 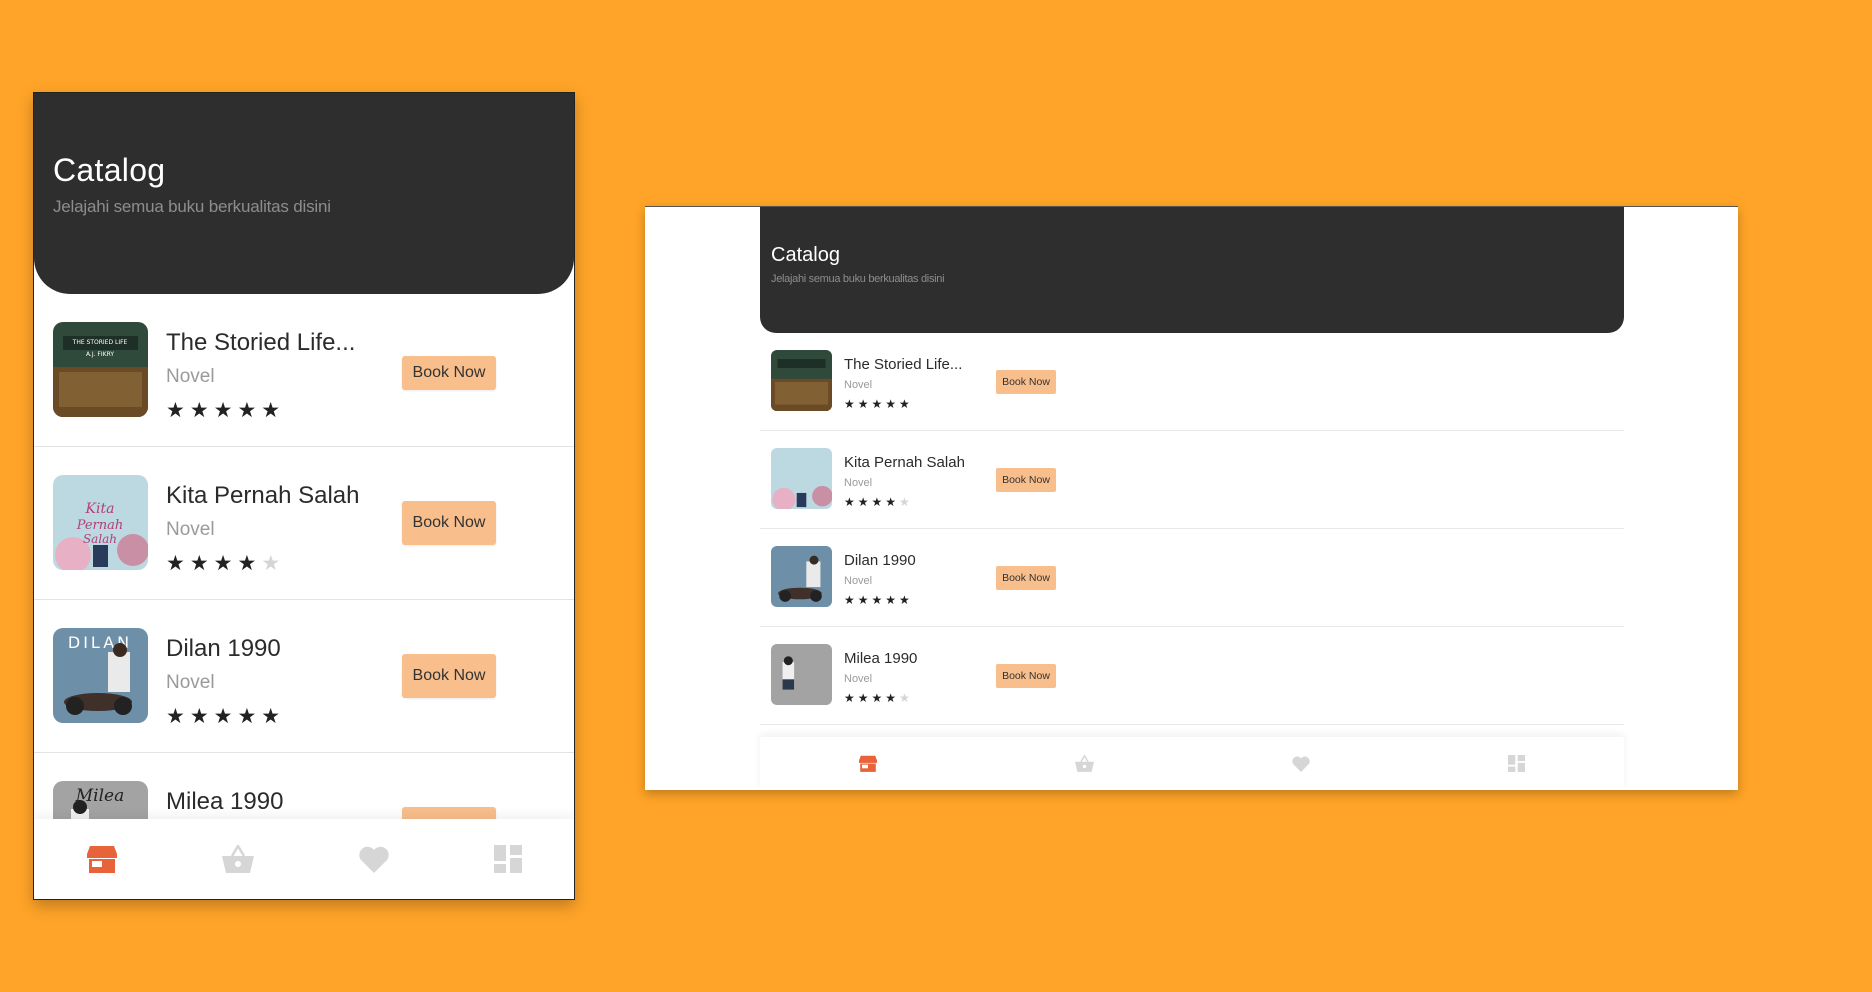 I want to click on list-item: Milea 1990 Novel ★★★★★ Book Now, so click(x=1192, y=676).